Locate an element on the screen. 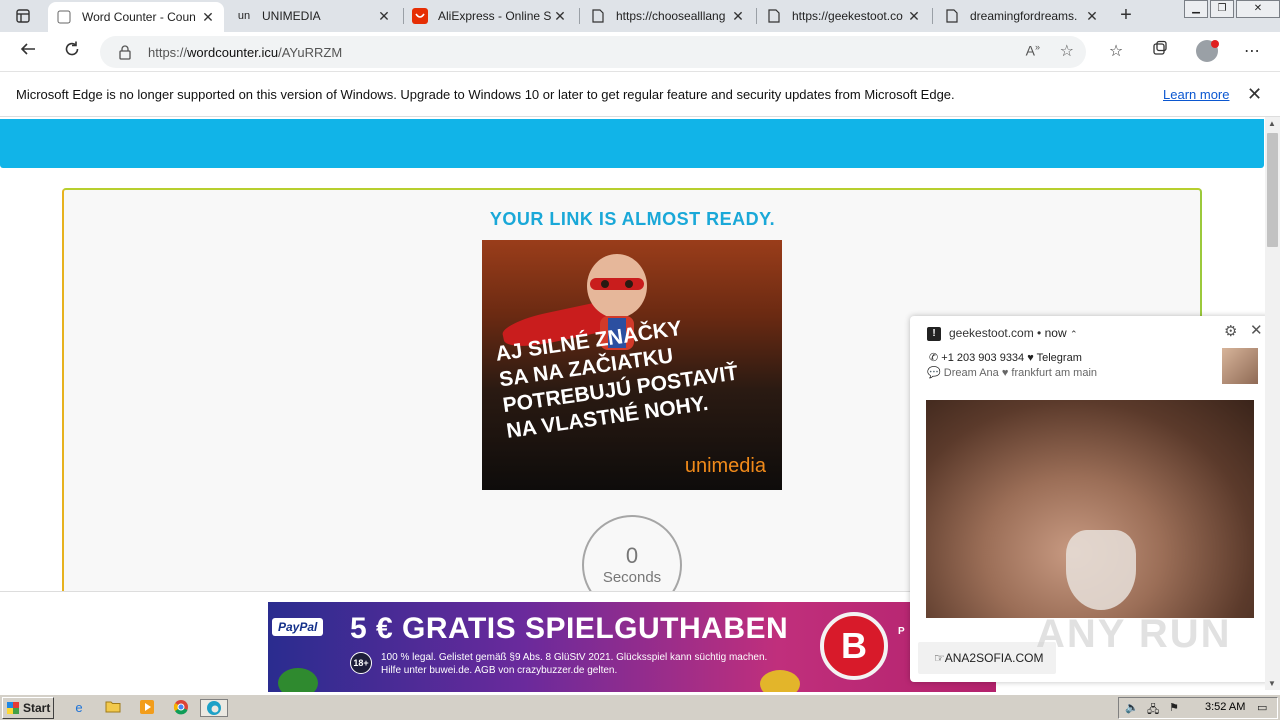 The width and height of the screenshot is (1280, 720). minimize-button: ▁ is located at coordinates (1196, 9).